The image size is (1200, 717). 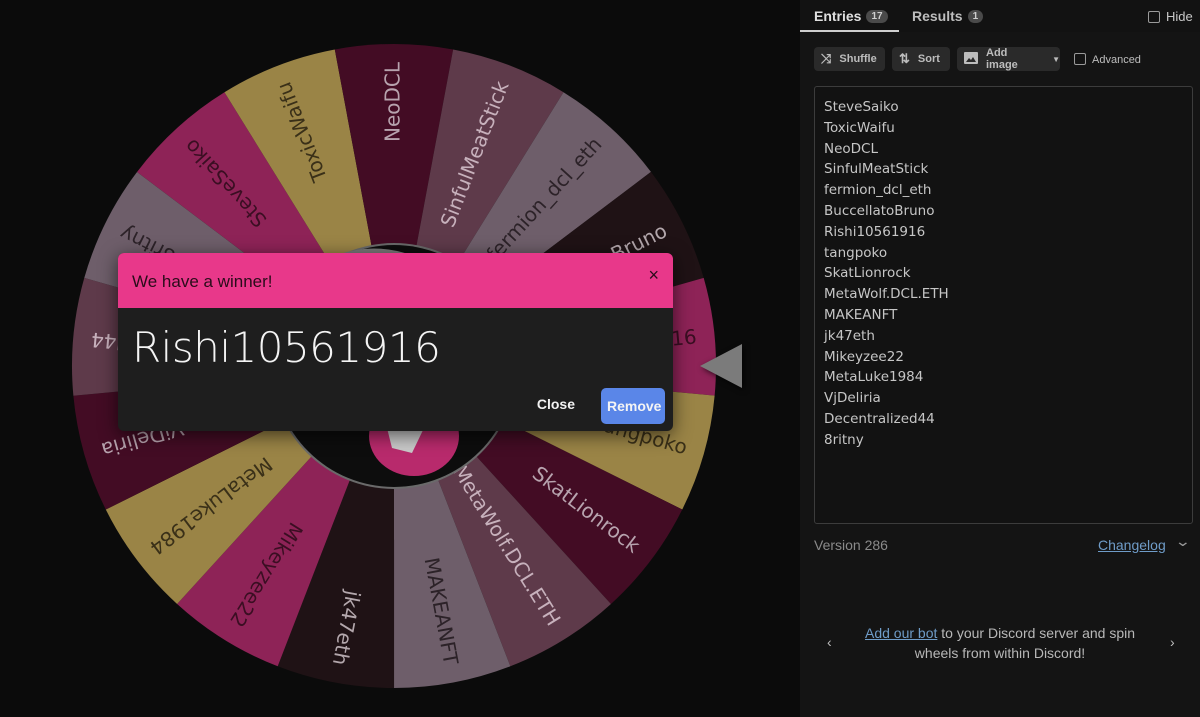 I want to click on dialog-header: We have a winner! ×, so click(x=395, y=280).